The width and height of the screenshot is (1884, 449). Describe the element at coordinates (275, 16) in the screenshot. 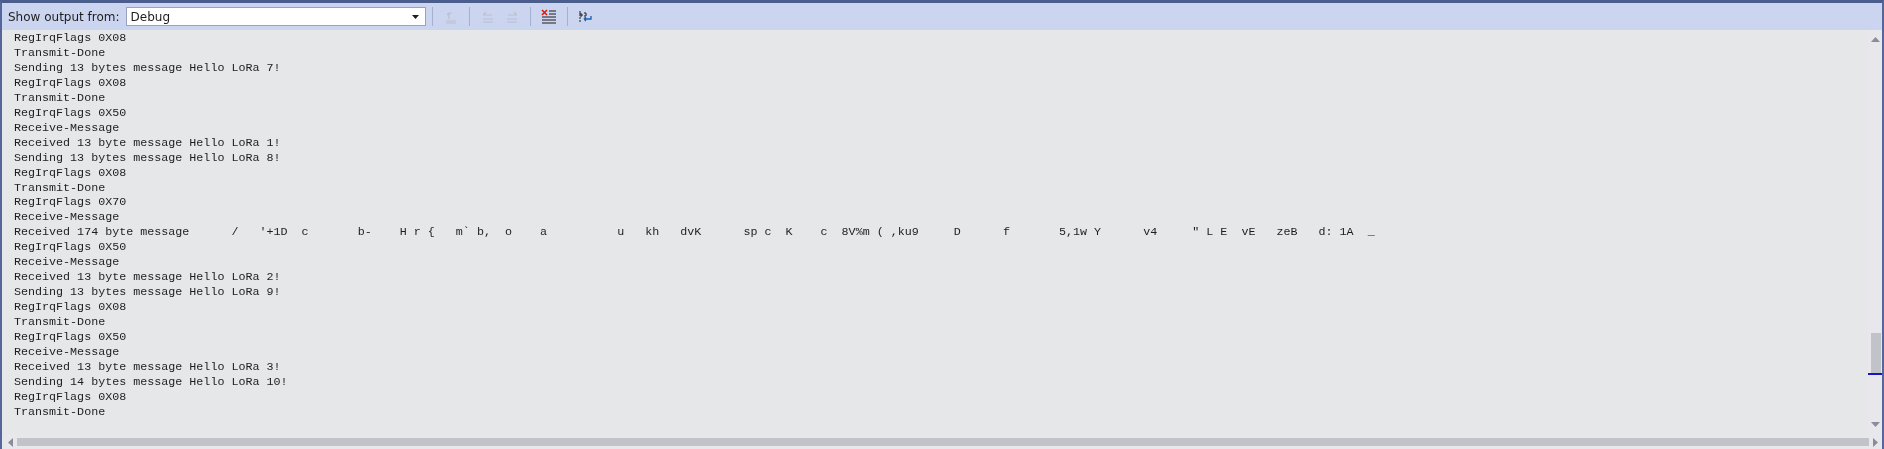

I see `source-dropdown: Debug` at that location.